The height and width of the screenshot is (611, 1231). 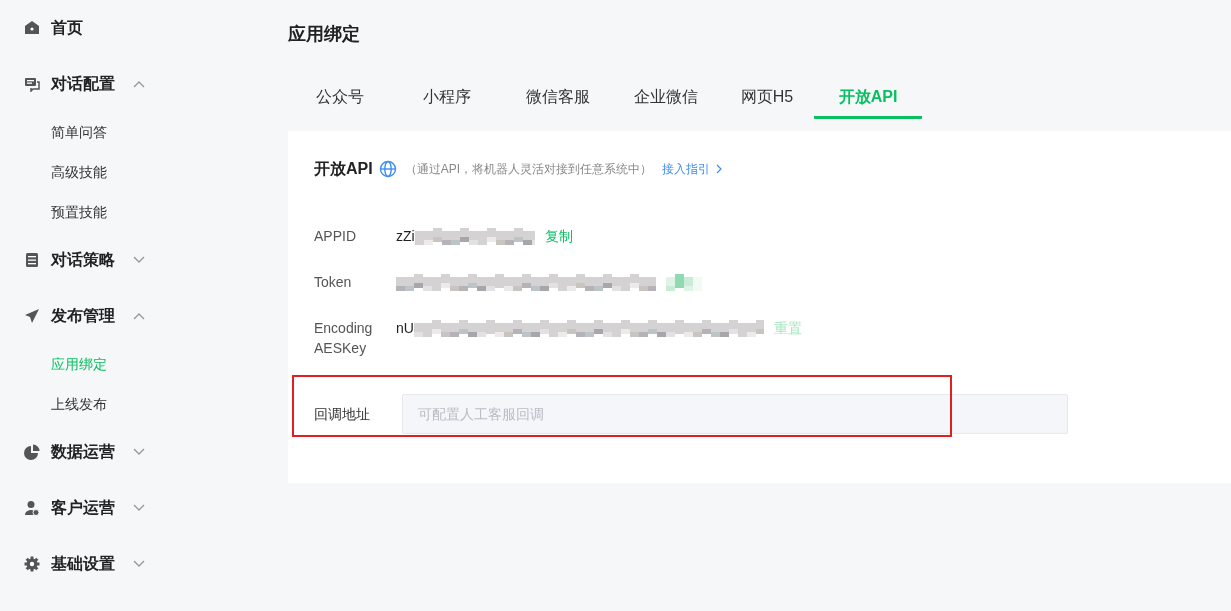 I want to click on menu-item: 对话策略, so click(x=92, y=260).